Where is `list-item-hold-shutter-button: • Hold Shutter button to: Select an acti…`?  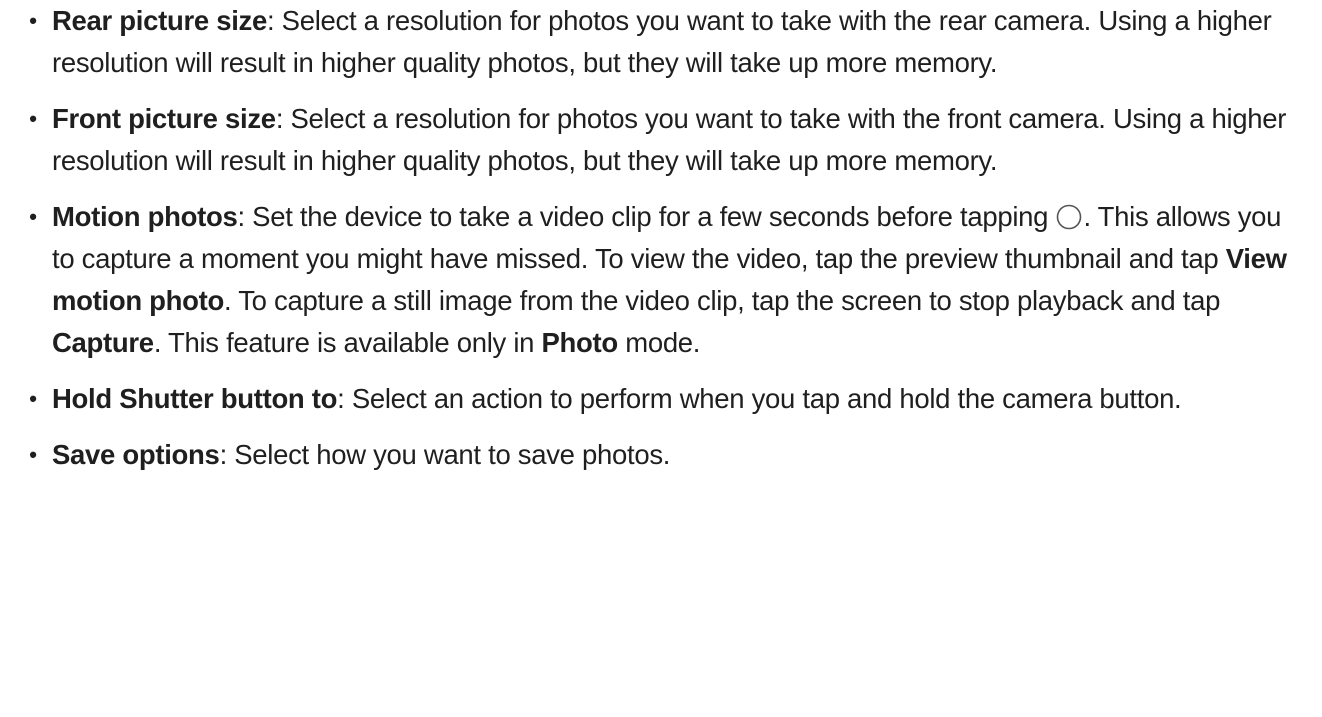 list-item-hold-shutter-button: • Hold Shutter button to: Select an acti… is located at coordinates (661, 399).